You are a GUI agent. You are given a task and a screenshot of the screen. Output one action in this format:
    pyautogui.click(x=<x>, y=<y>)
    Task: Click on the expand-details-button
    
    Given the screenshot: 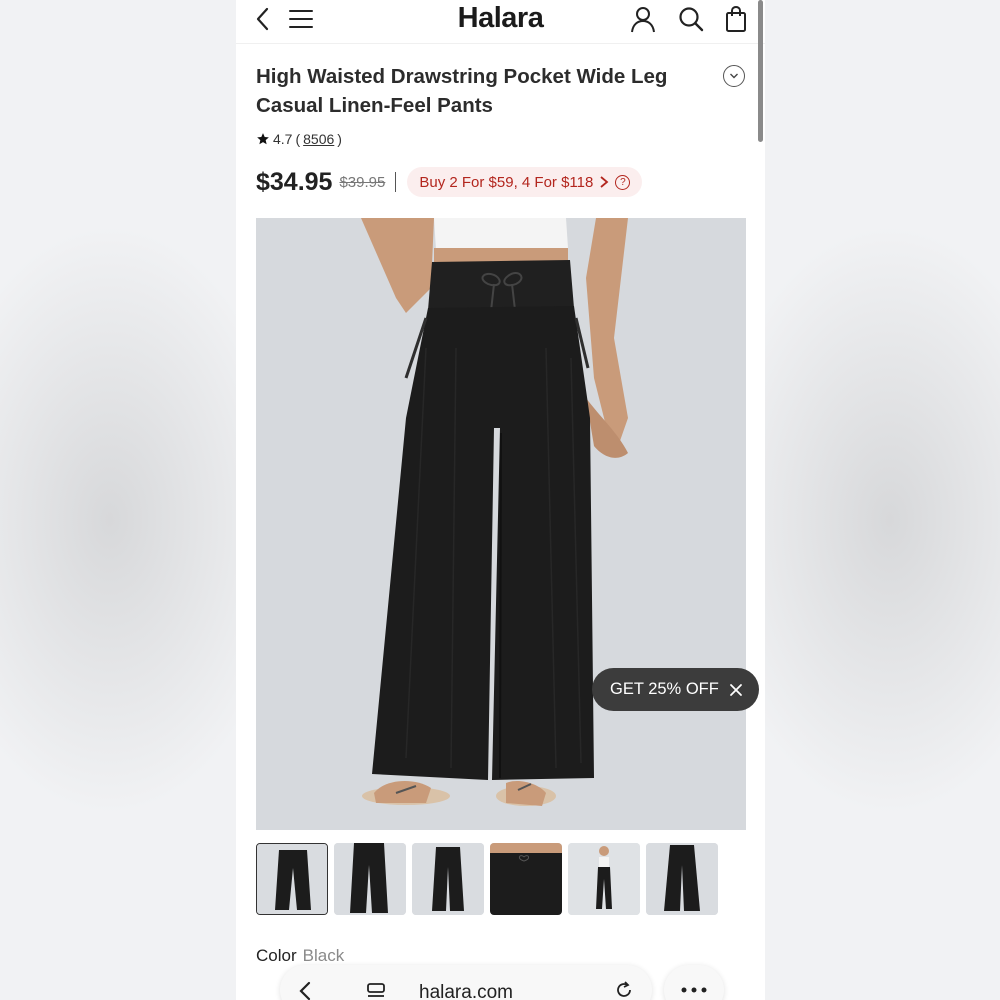 What is the action you would take?
    pyautogui.click(x=734, y=76)
    